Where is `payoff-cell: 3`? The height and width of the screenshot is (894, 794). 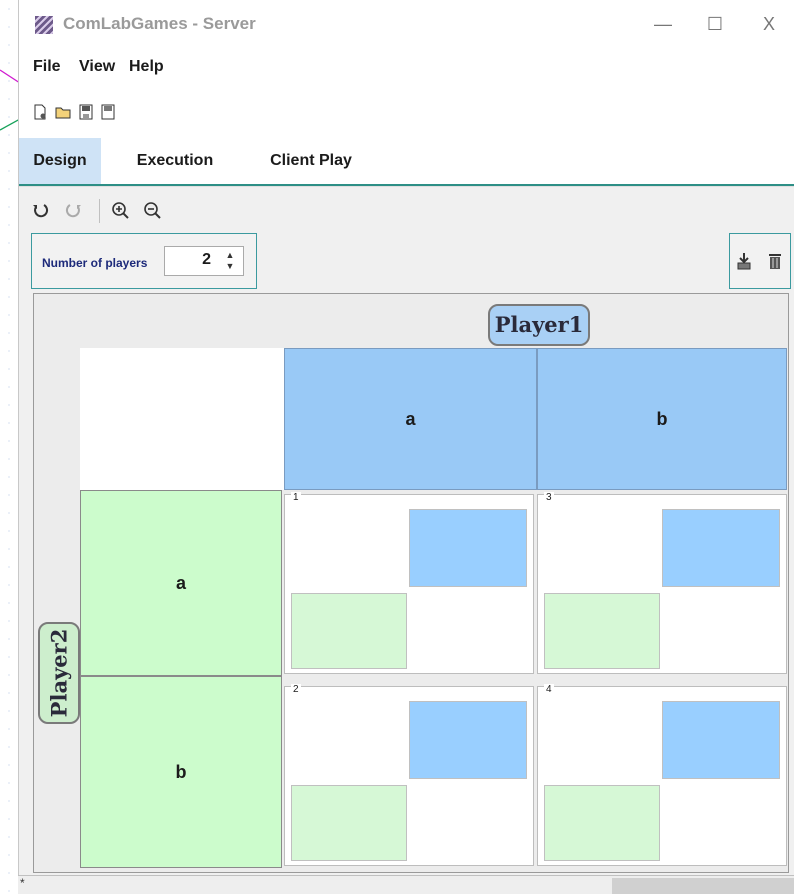
payoff-cell: 3 is located at coordinates (662, 583).